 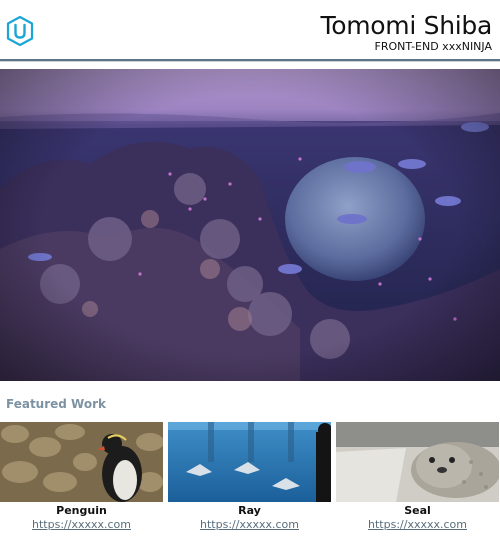 What do you see at coordinates (81, 462) in the screenshot?
I see `penguin-photo` at bounding box center [81, 462].